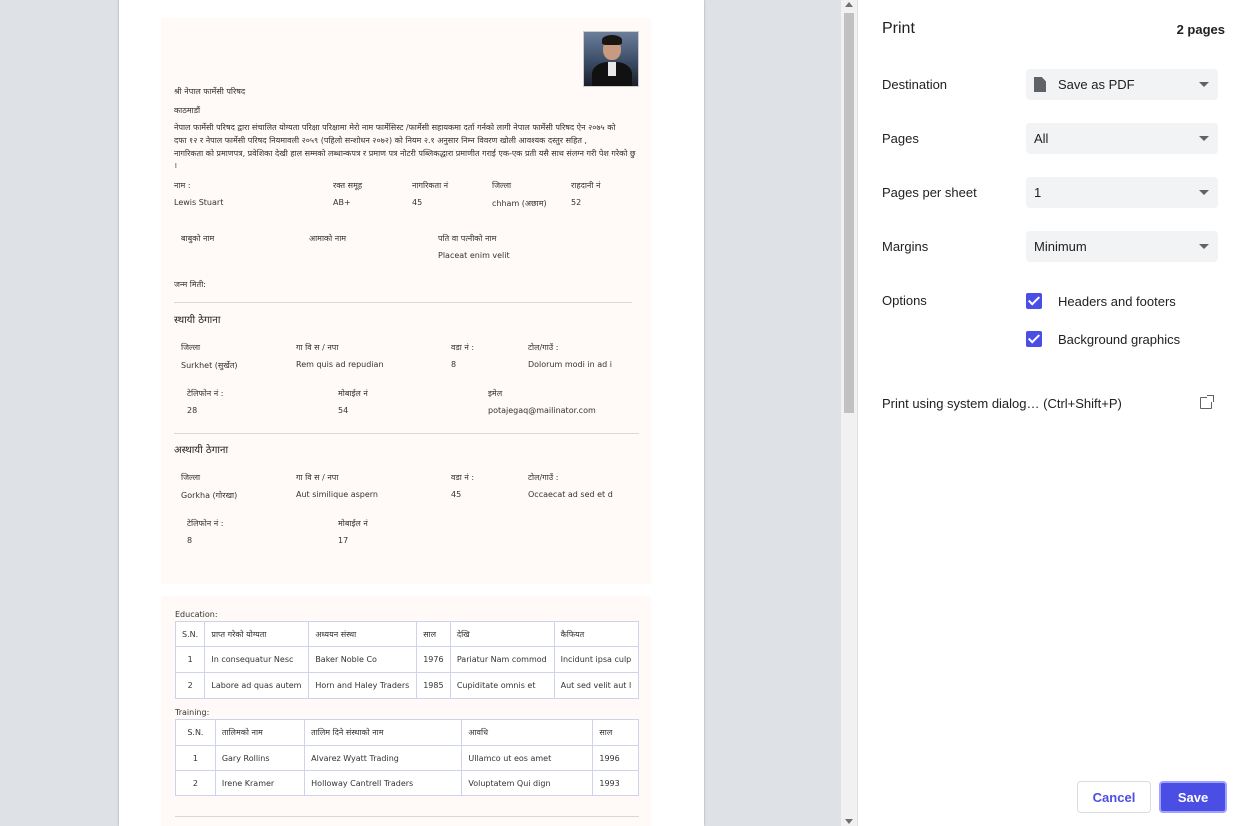 This screenshot has width=1239, height=826. Describe the element at coordinates (198, 238) in the screenshot. I see `label-father: बाबुको नाम` at that location.